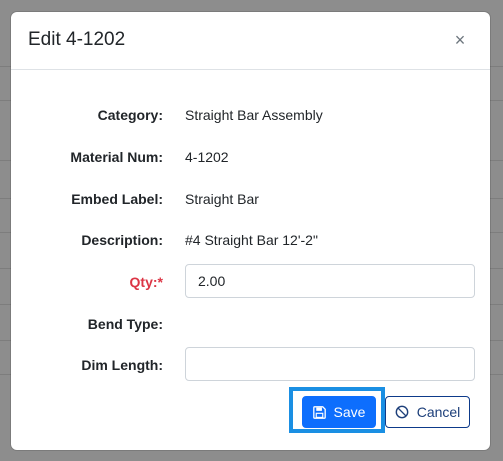 The image size is (503, 461). Describe the element at coordinates (77, 39) in the screenshot. I see `dialog-title: Edit 4-1202` at that location.